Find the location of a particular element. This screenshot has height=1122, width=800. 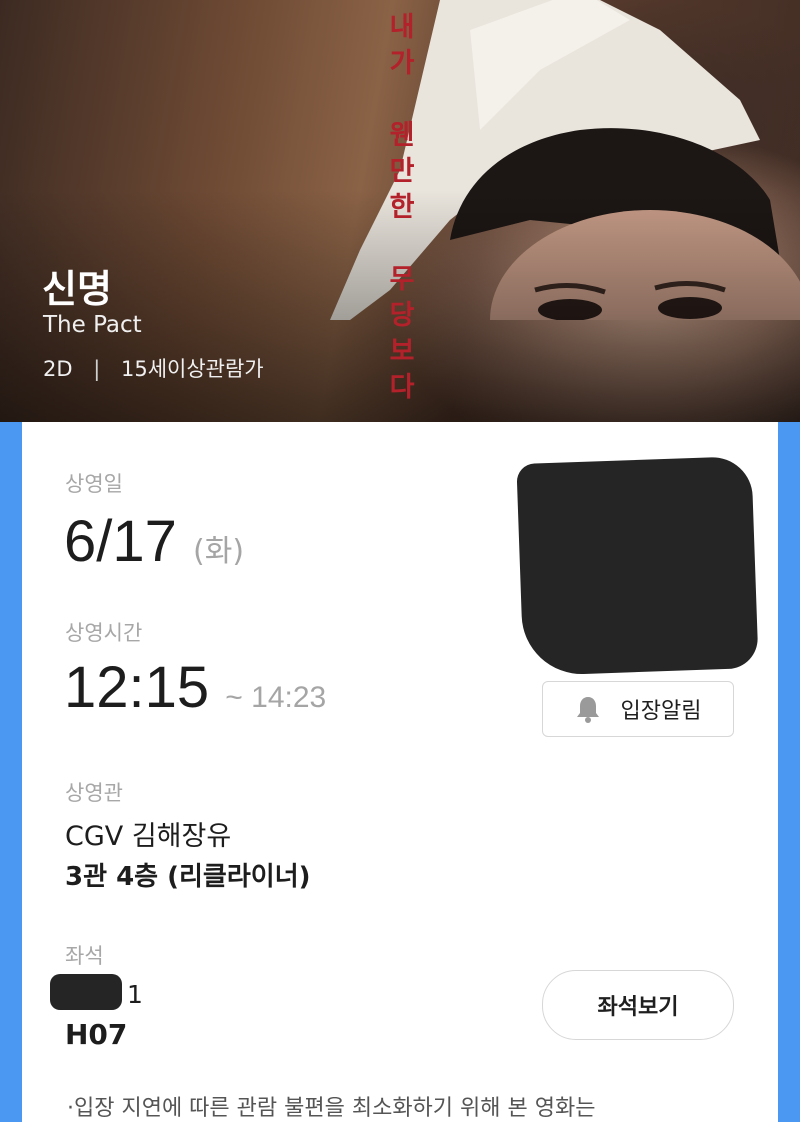

poster-char: 무 is located at coordinates (402, 279).